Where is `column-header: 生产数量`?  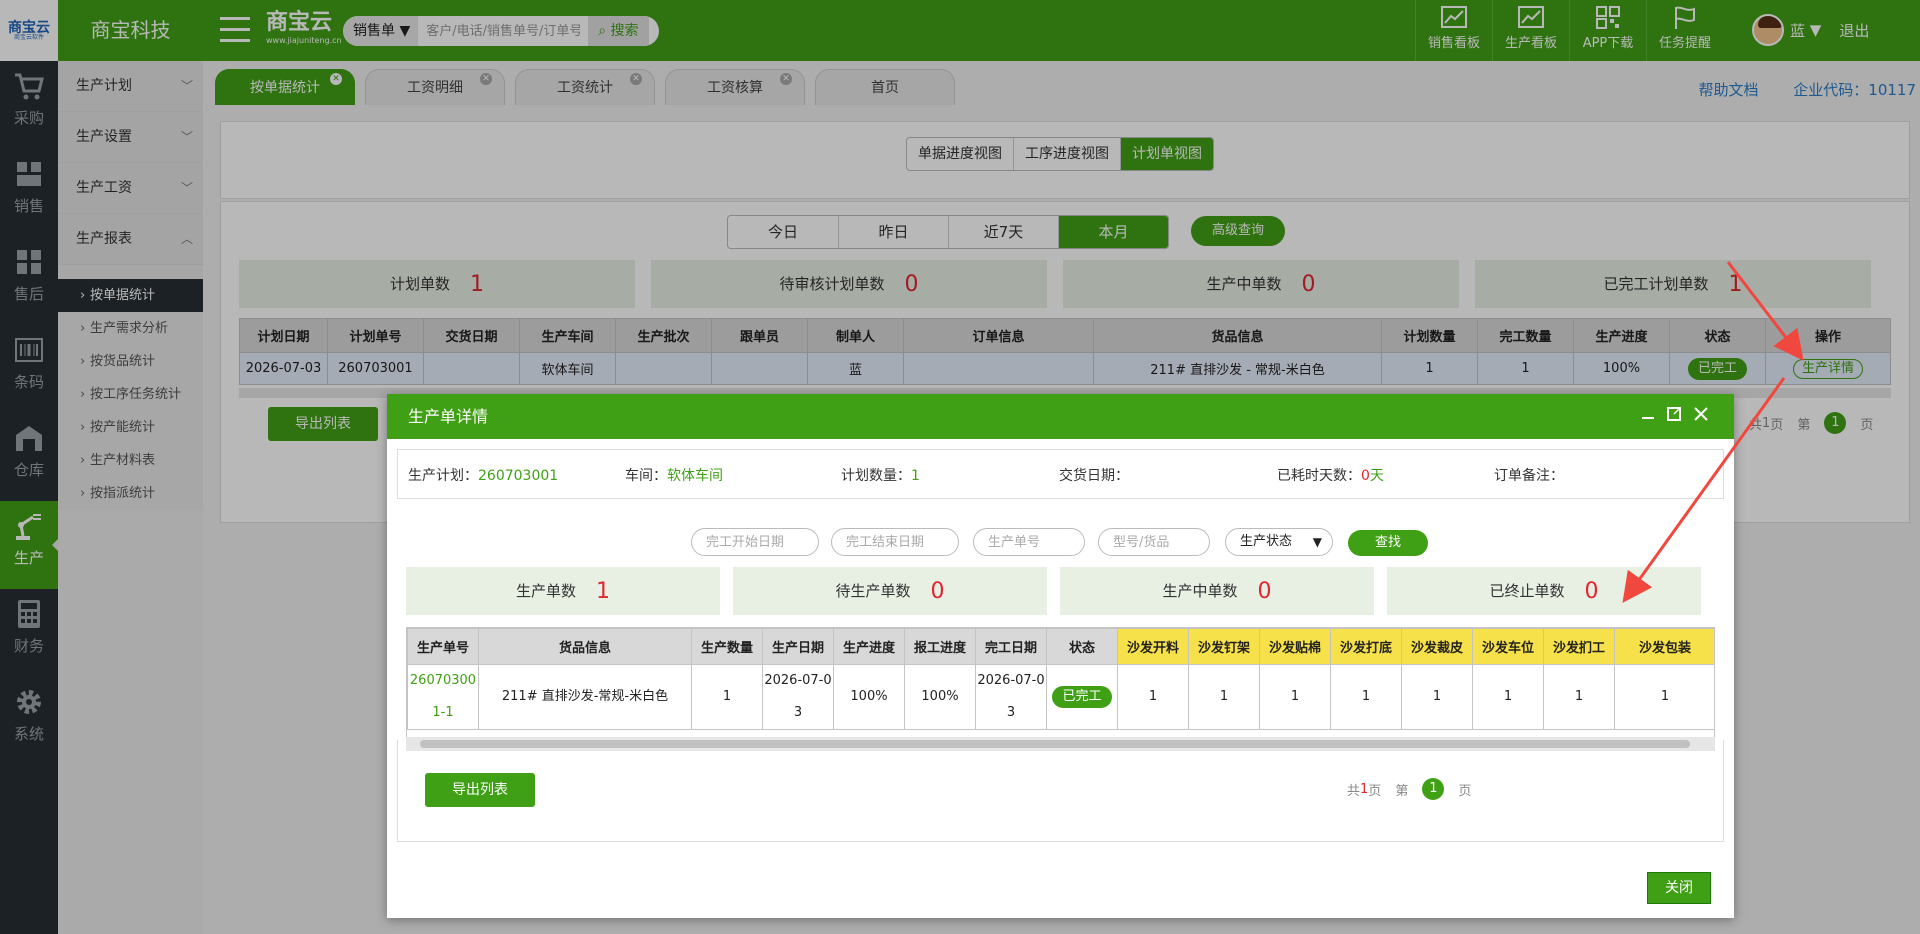
column-header: 生产数量 is located at coordinates (727, 646).